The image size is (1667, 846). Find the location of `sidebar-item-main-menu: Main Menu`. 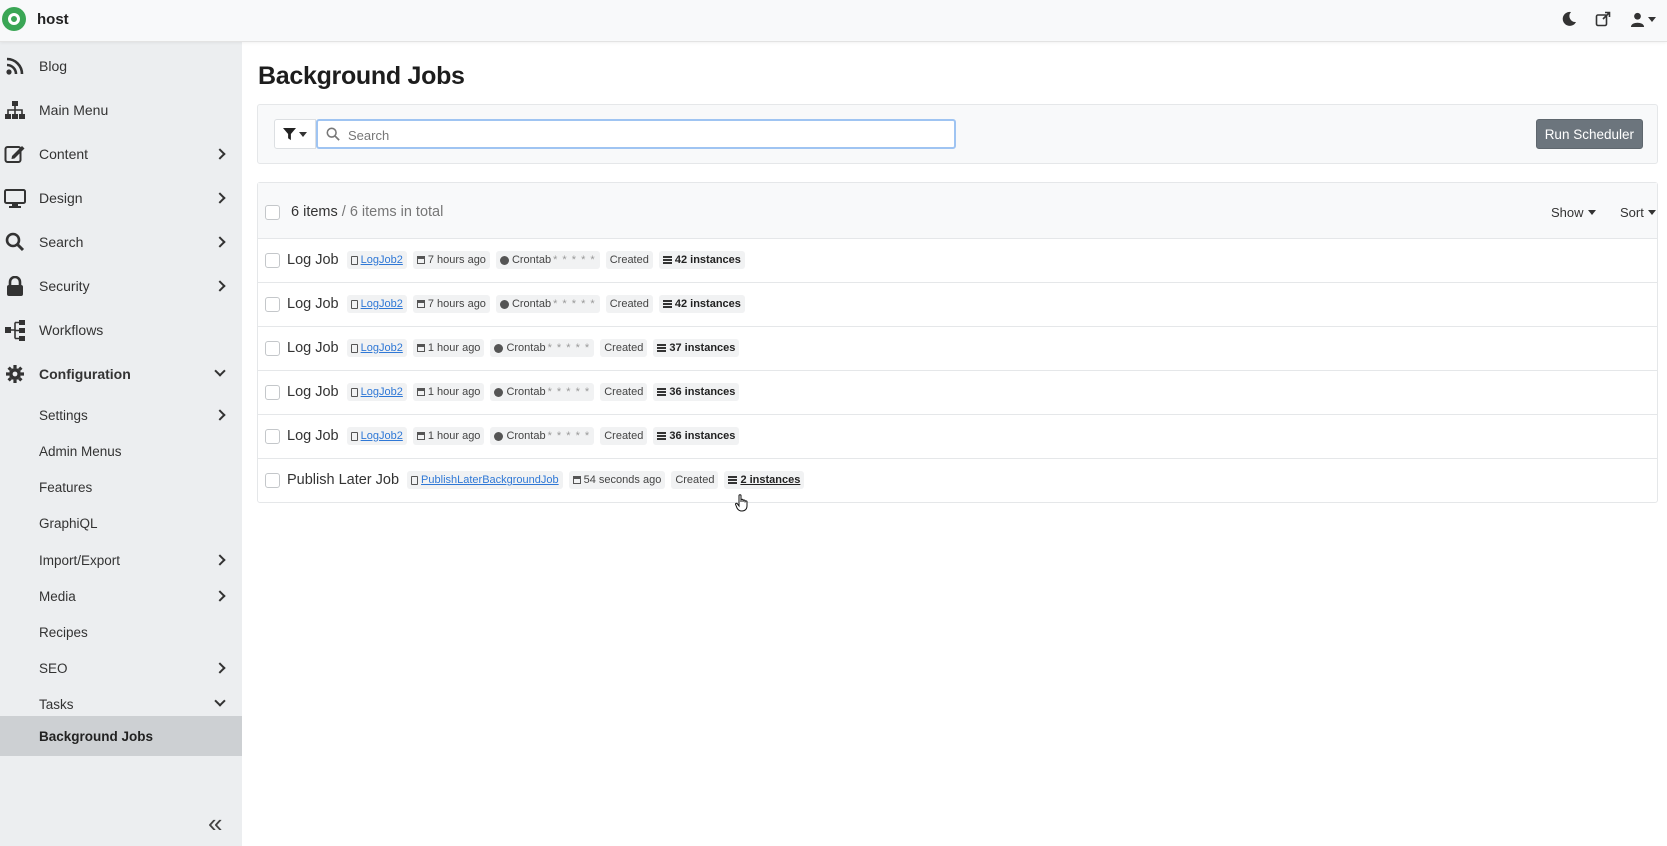

sidebar-item-main-menu: Main Menu is located at coordinates (121, 110).